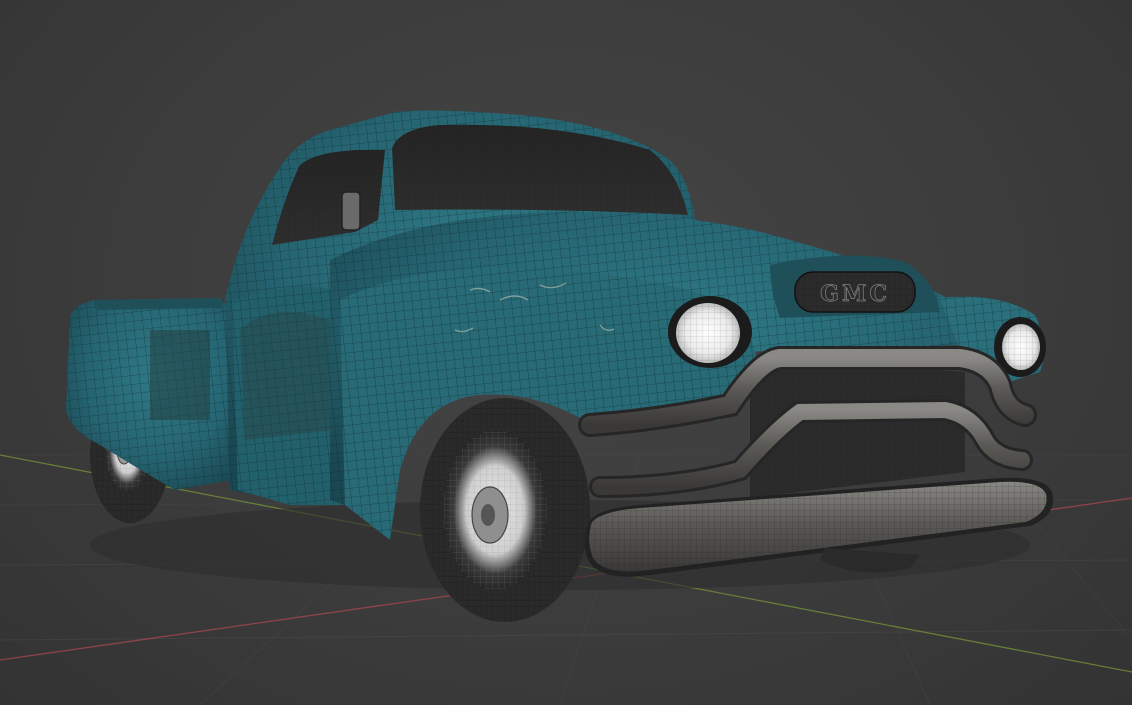 This screenshot has height=705, width=1132. What do you see at coordinates (505, 510) in the screenshot?
I see `front-wheel` at bounding box center [505, 510].